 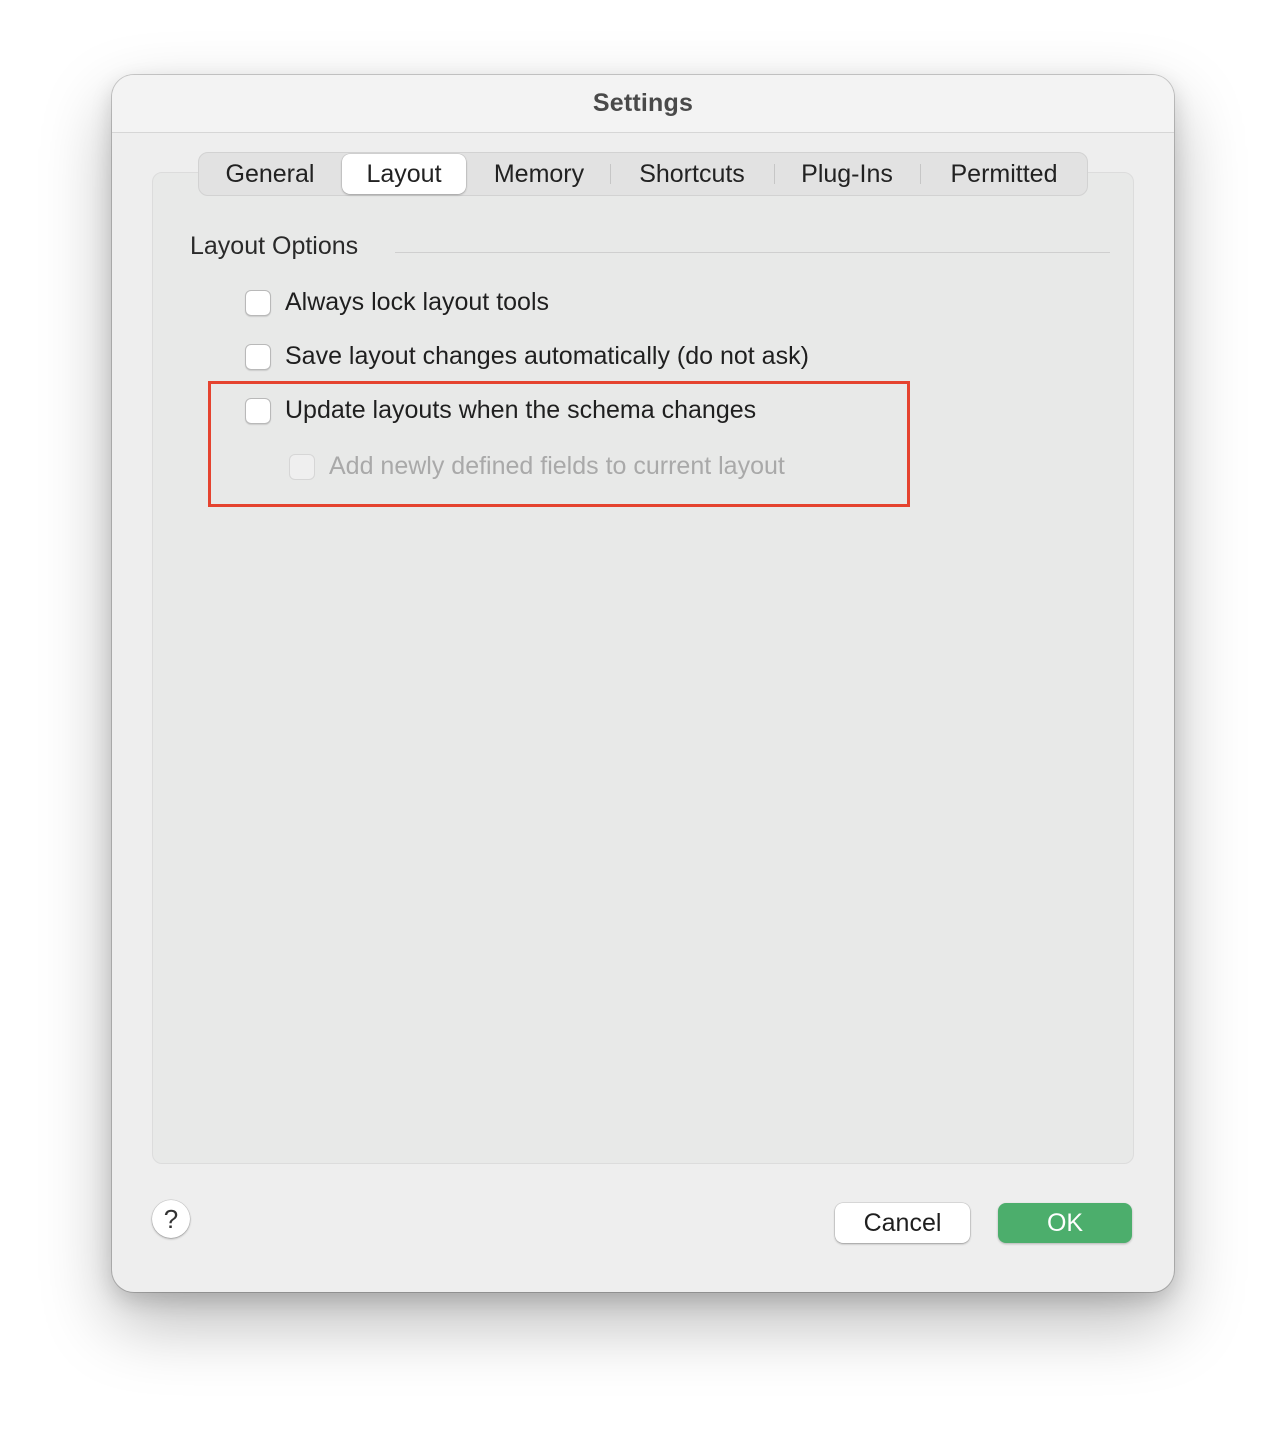 I want to click on always-lock-layout-tools-checkbox, so click(x=258, y=303).